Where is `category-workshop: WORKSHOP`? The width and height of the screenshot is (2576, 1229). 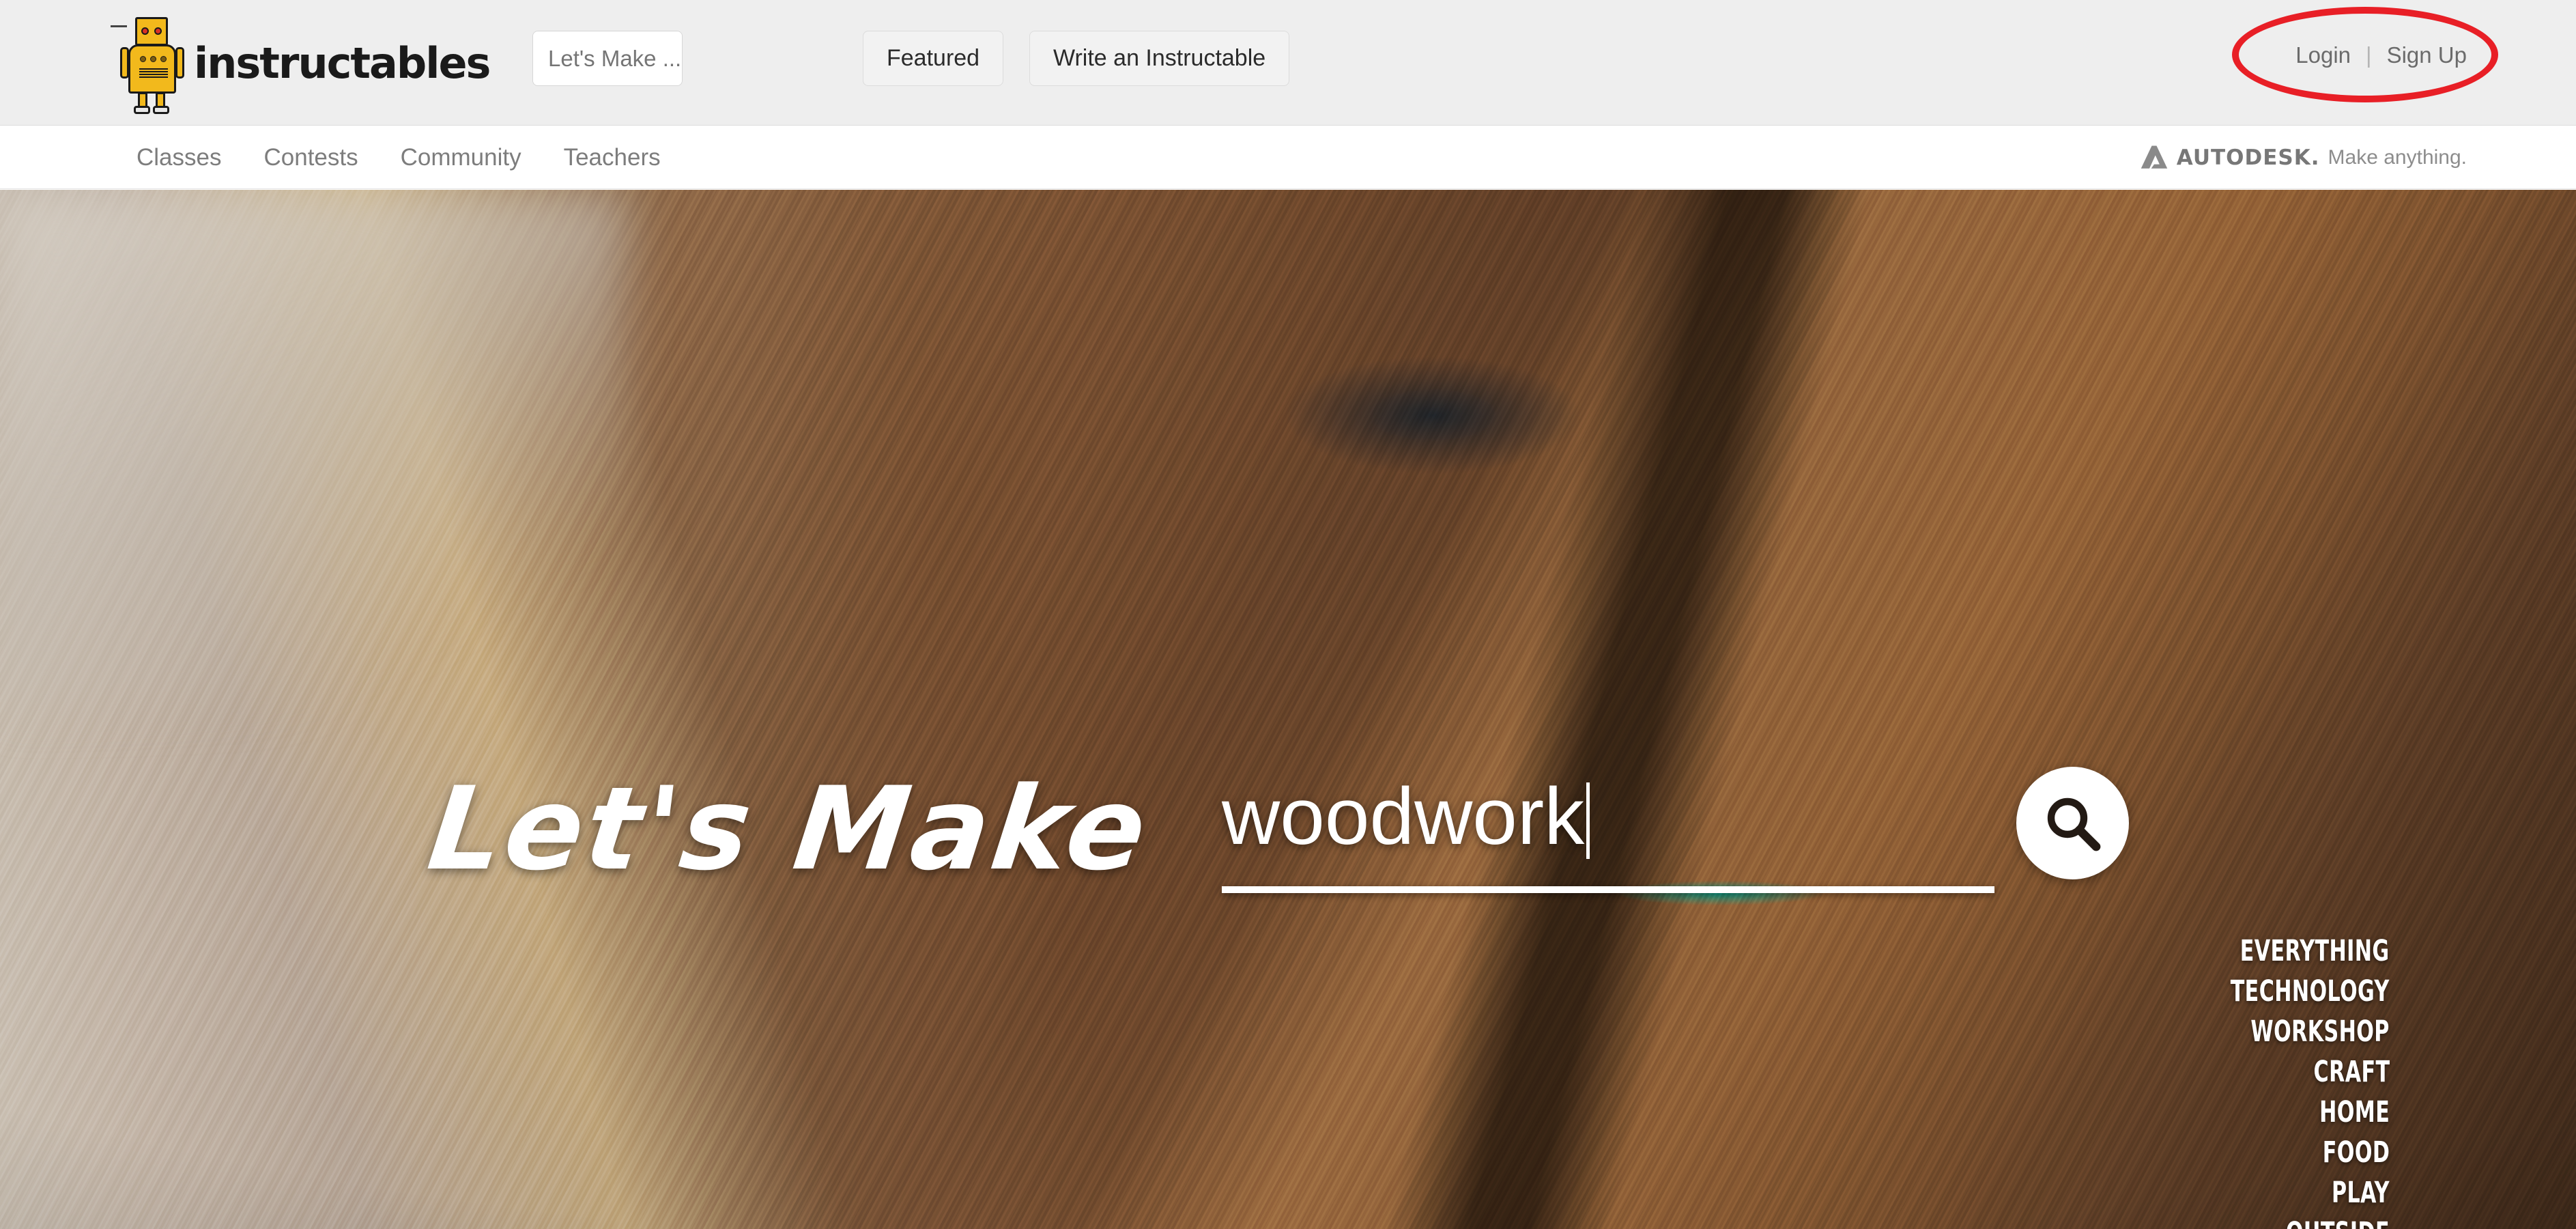
category-workshop: WORKSHOP is located at coordinates (2320, 1032).